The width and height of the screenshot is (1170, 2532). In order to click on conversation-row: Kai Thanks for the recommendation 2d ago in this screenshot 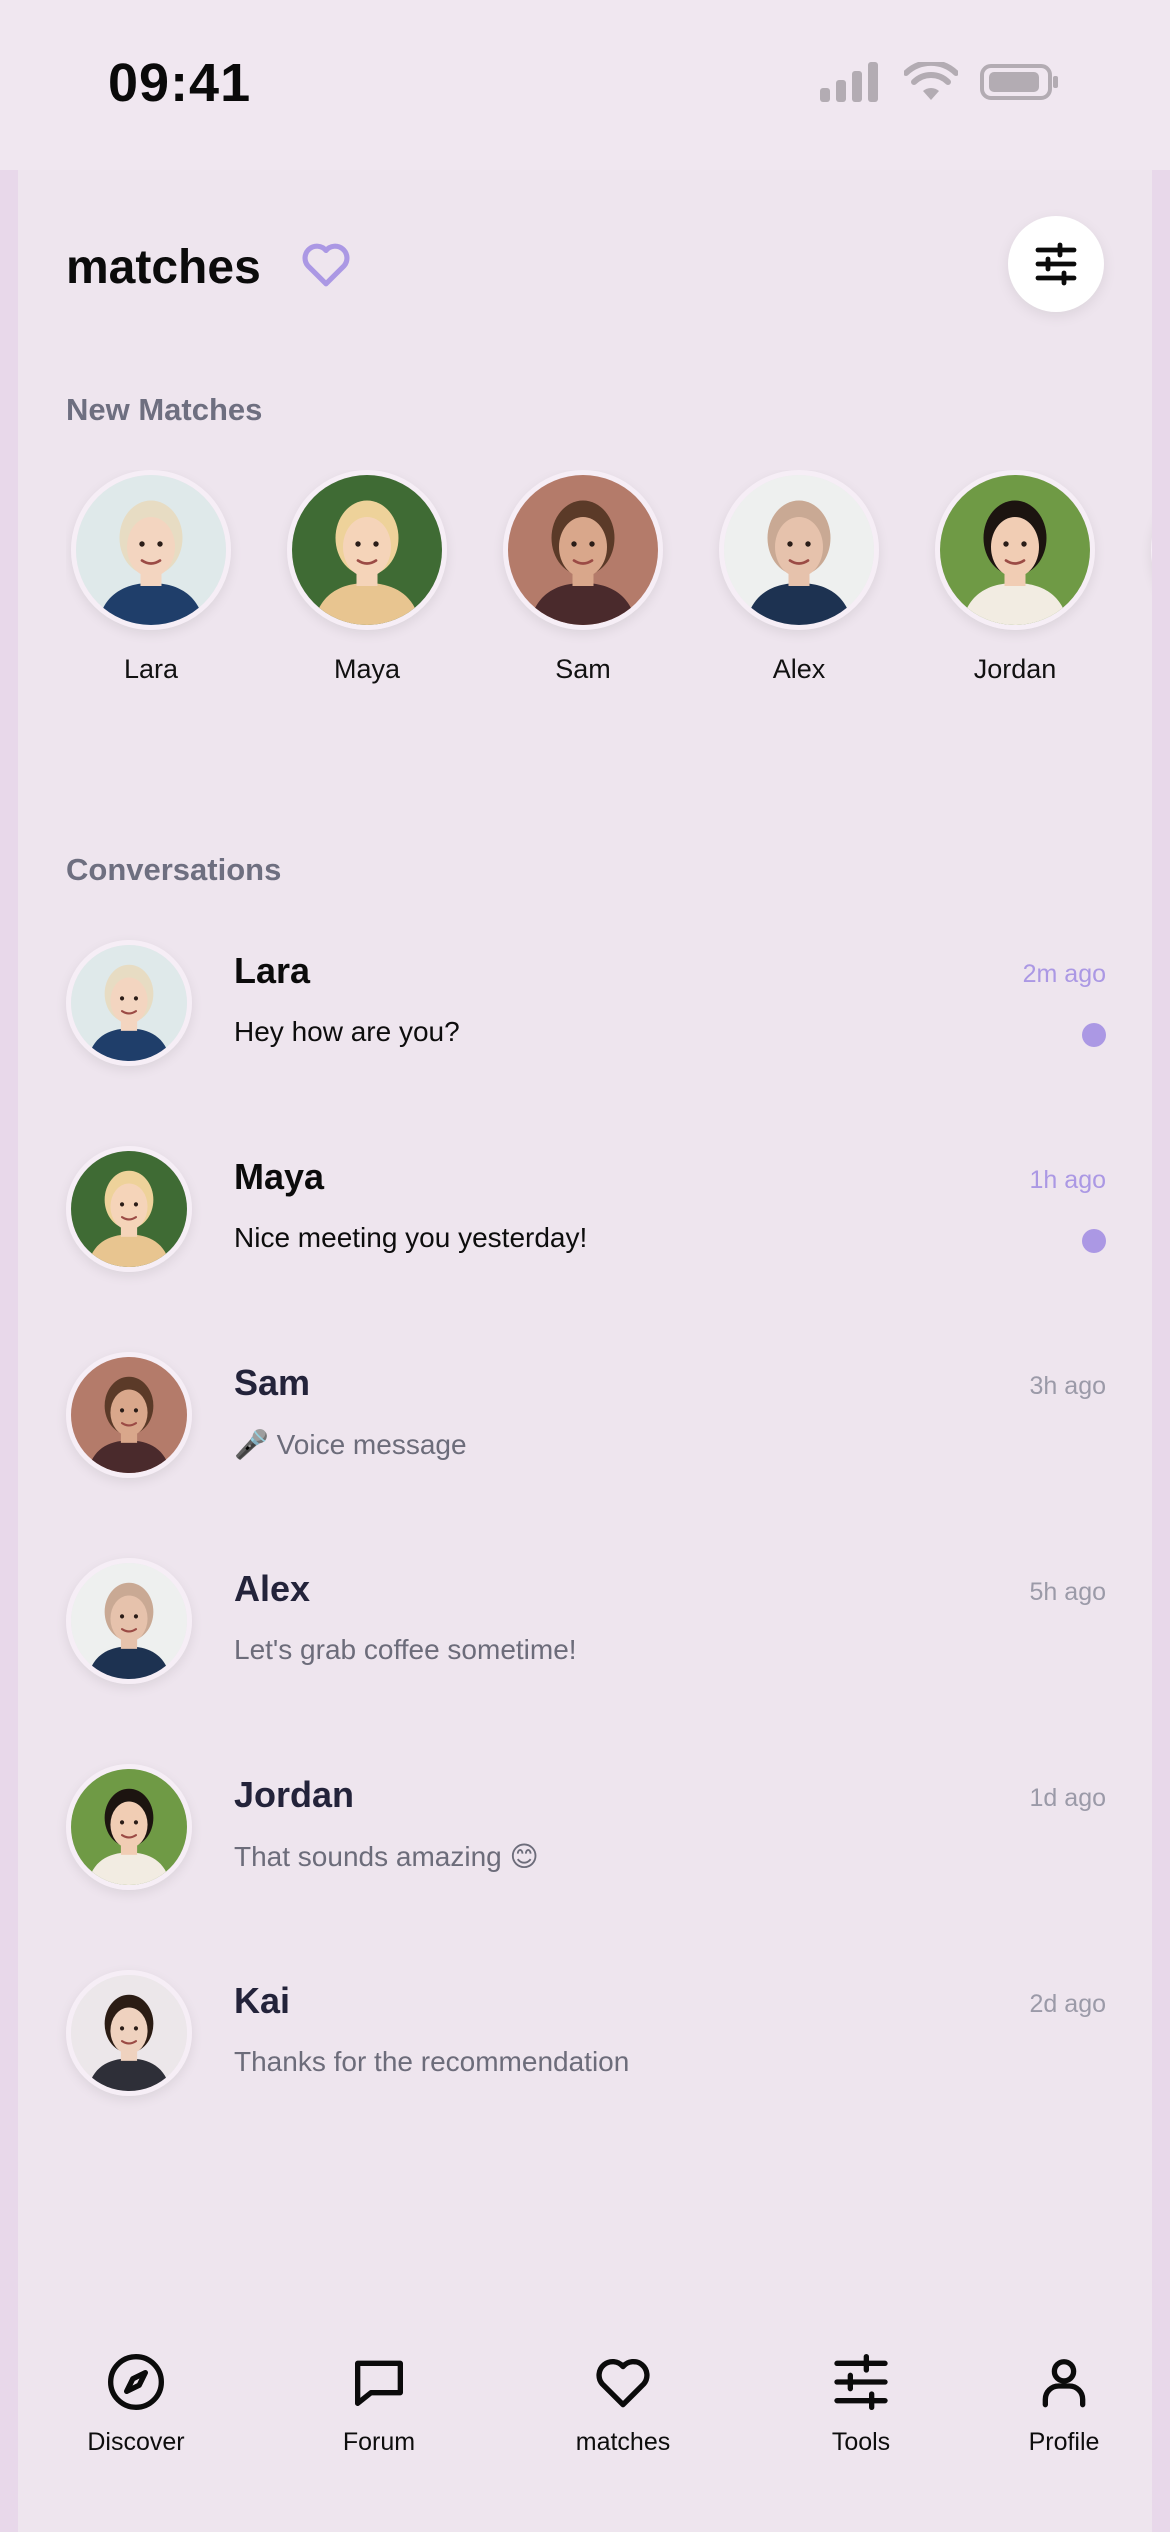, I will do `click(586, 2030)`.